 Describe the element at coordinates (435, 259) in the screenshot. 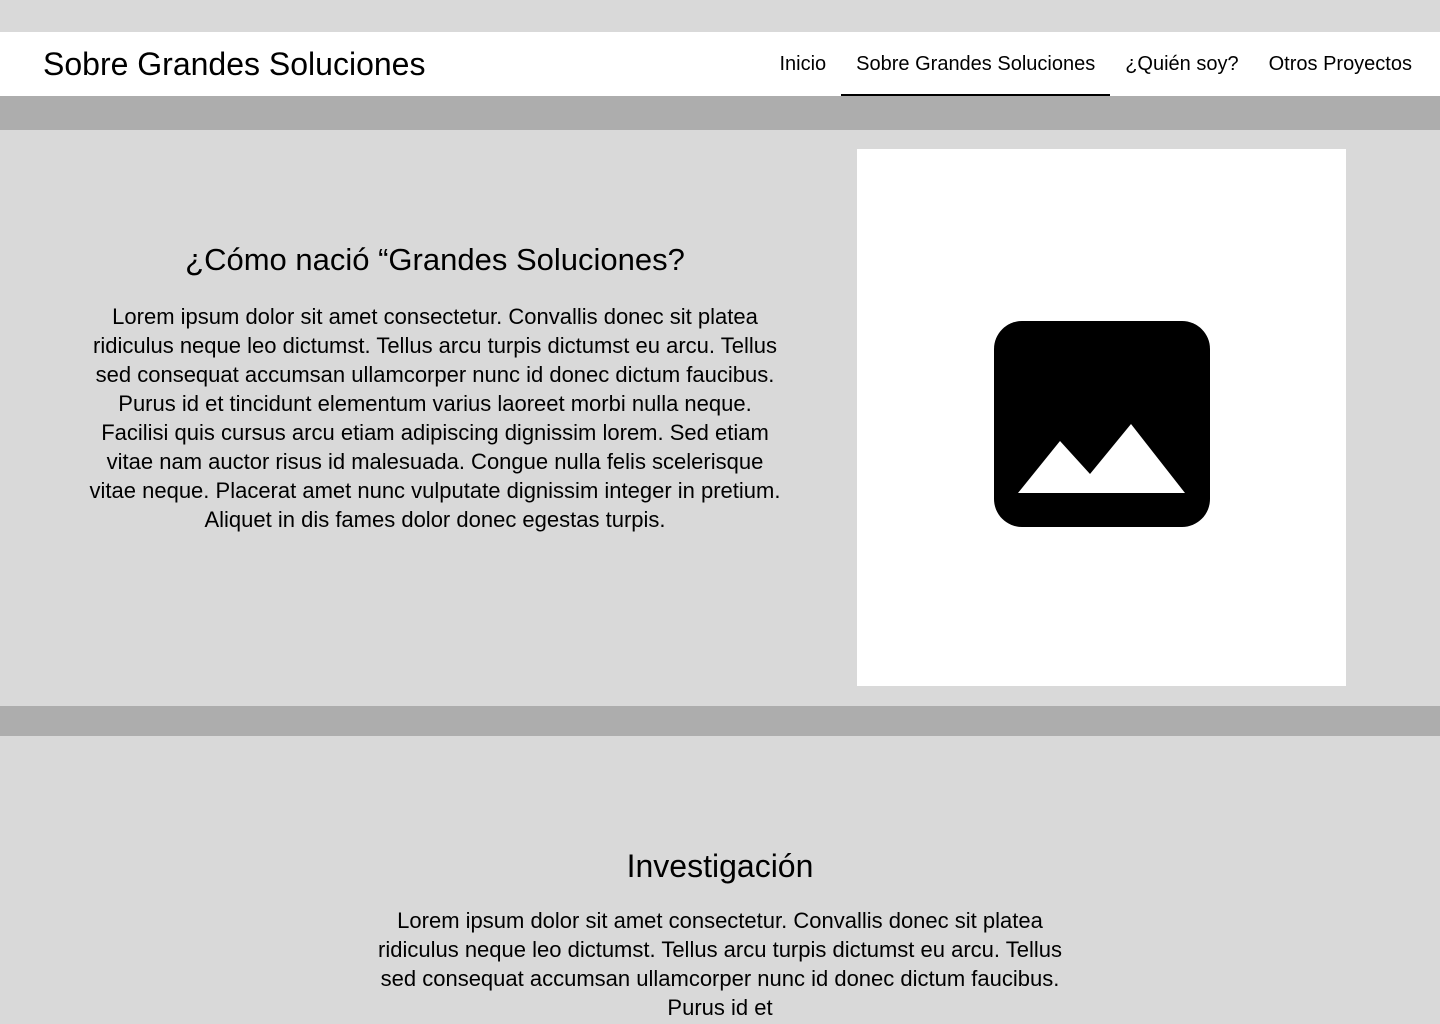

I see `origin-heading: ¿Cómo nació “Grandes Soluciones?` at that location.